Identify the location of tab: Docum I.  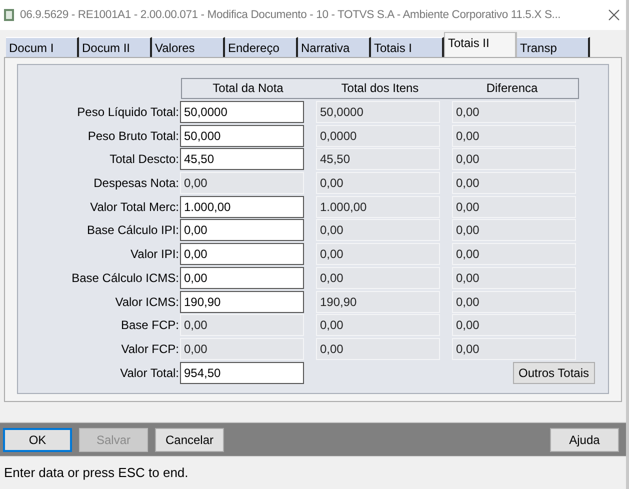
(42, 47).